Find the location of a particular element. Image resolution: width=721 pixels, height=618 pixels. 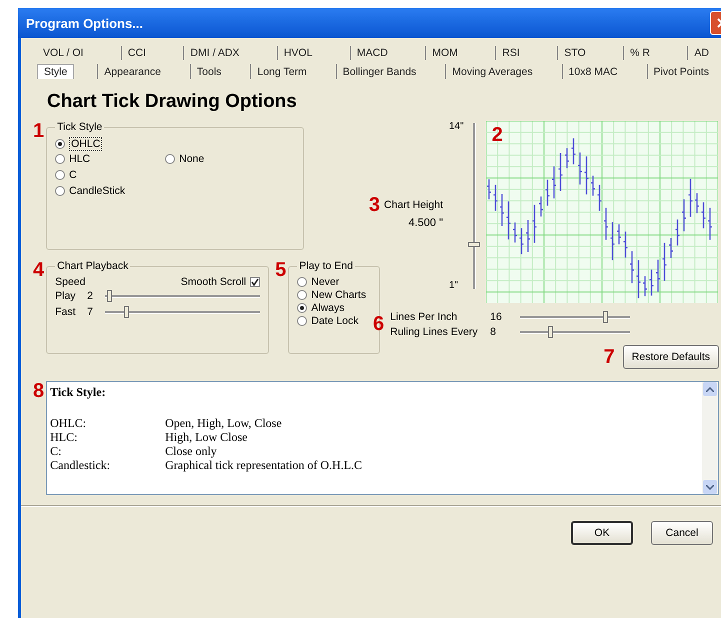

tab: DMI / ADX is located at coordinates (214, 53).